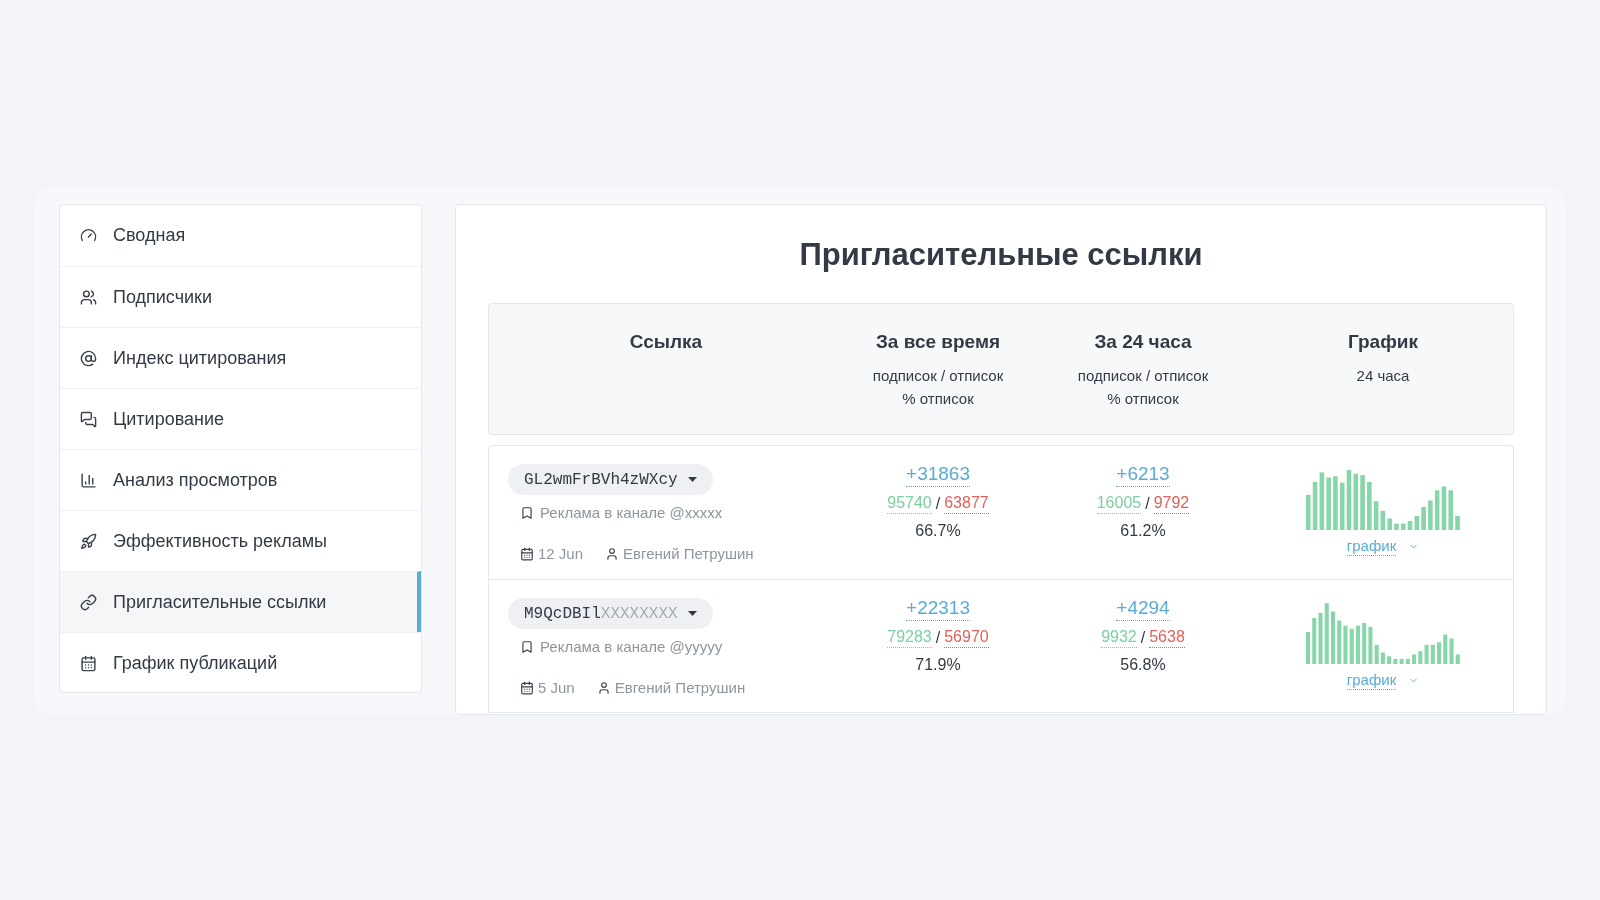 The image size is (1600, 900). Describe the element at coordinates (88, 358) in the screenshot. I see `at-sign-icon` at that location.